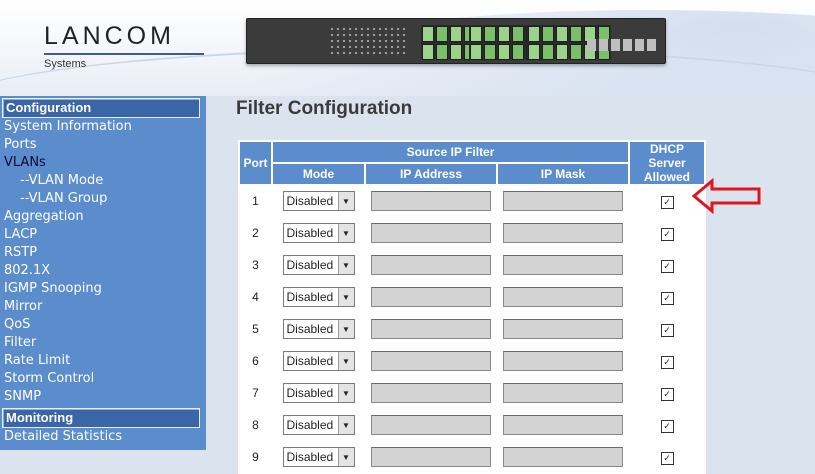  What do you see at coordinates (450, 152) in the screenshot?
I see `header-source-ip-filter: Source IP Filter` at bounding box center [450, 152].